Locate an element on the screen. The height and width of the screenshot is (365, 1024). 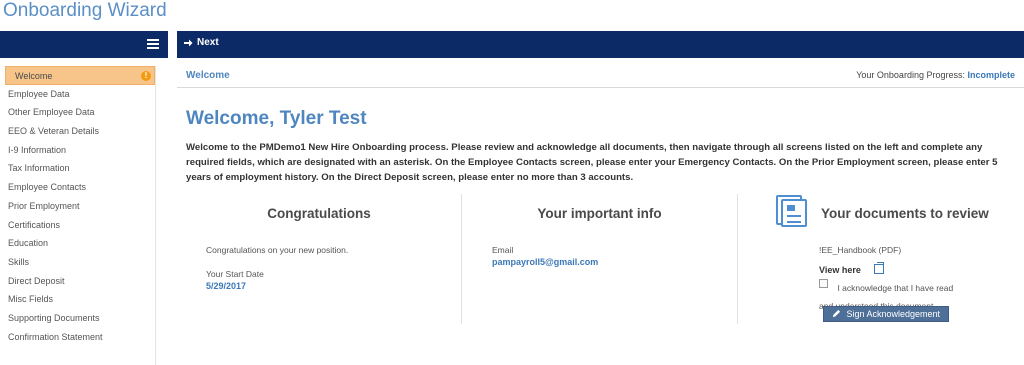
view-here-link: View here is located at coordinates (852, 269).